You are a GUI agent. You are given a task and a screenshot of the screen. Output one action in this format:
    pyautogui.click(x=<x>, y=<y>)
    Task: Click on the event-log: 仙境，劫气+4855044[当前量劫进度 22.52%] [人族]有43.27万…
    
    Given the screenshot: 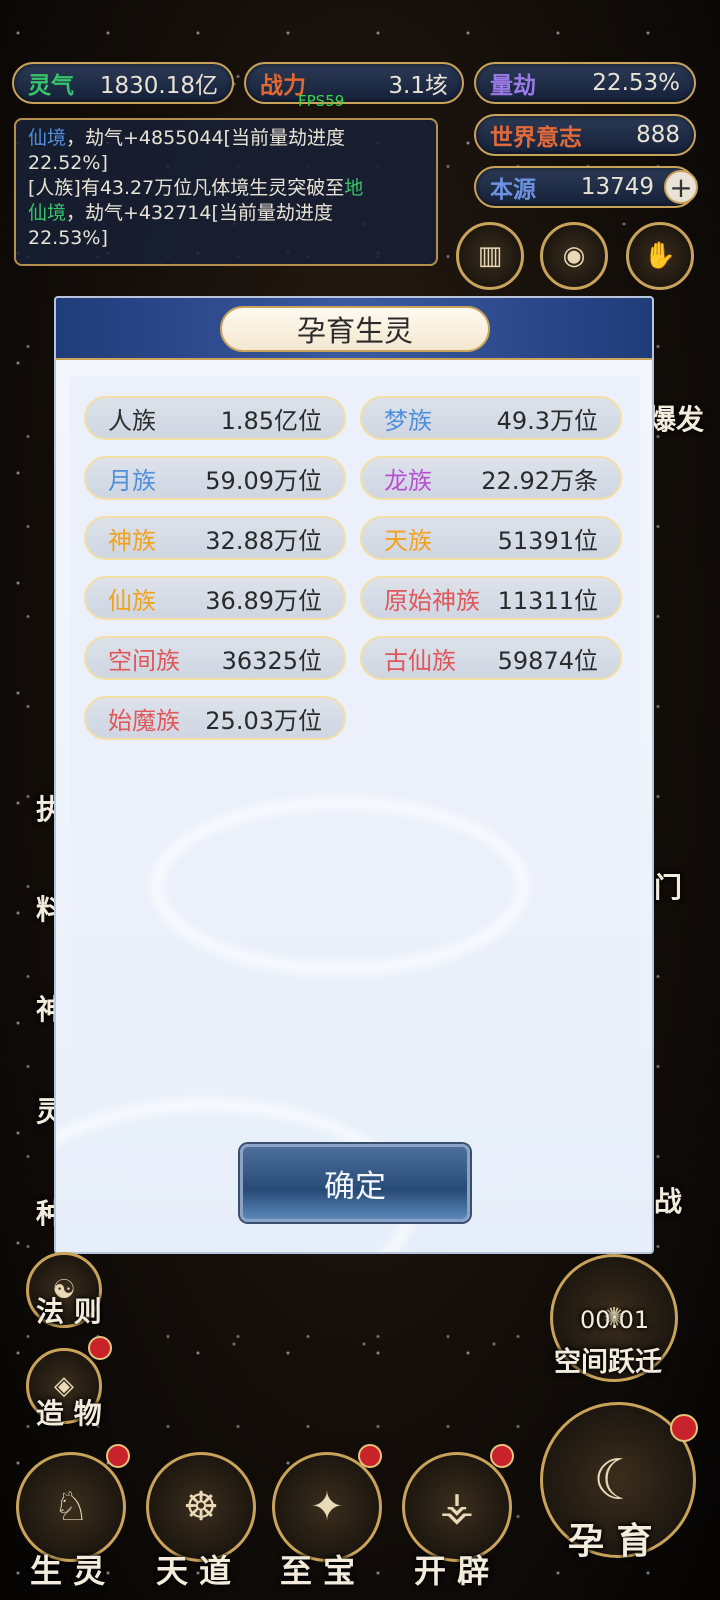 What is the action you would take?
    pyautogui.click(x=226, y=192)
    